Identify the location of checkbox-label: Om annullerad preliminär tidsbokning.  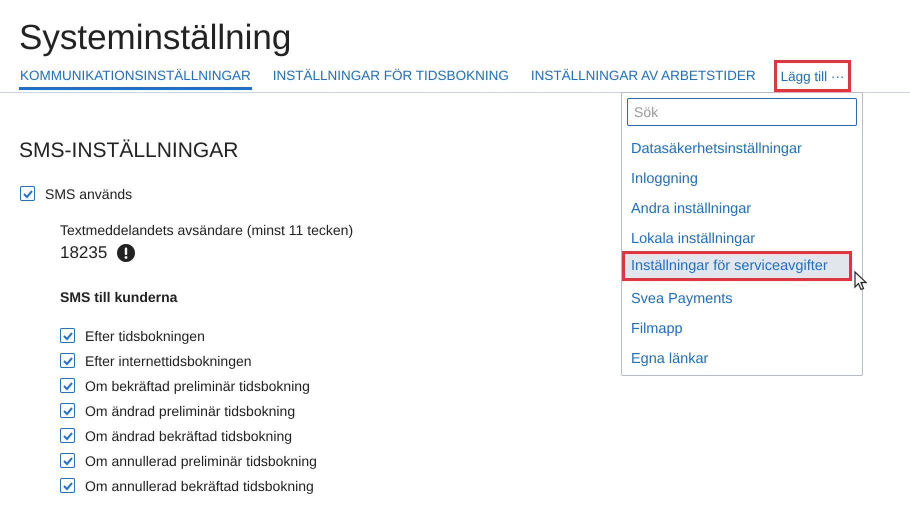
(201, 460).